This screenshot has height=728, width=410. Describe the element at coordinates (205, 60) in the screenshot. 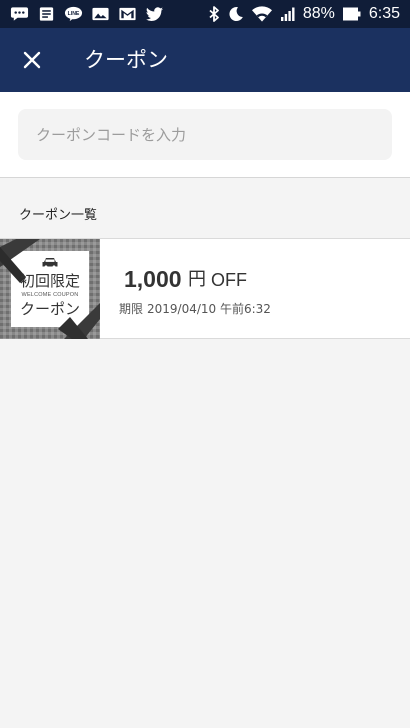

I see `app-bar: クーポン` at that location.